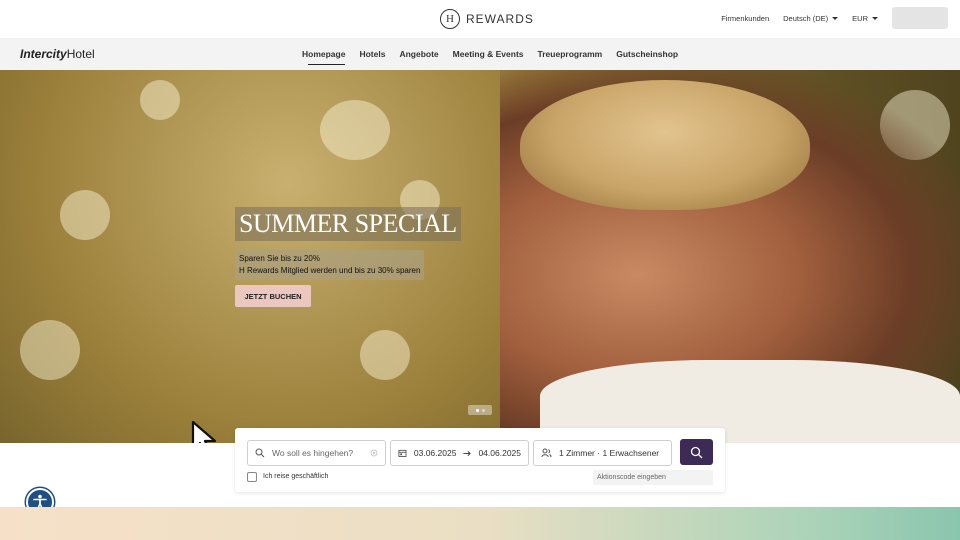  Describe the element at coordinates (372, 57) in the screenshot. I see `nav-item-hotels: Hotels` at that location.